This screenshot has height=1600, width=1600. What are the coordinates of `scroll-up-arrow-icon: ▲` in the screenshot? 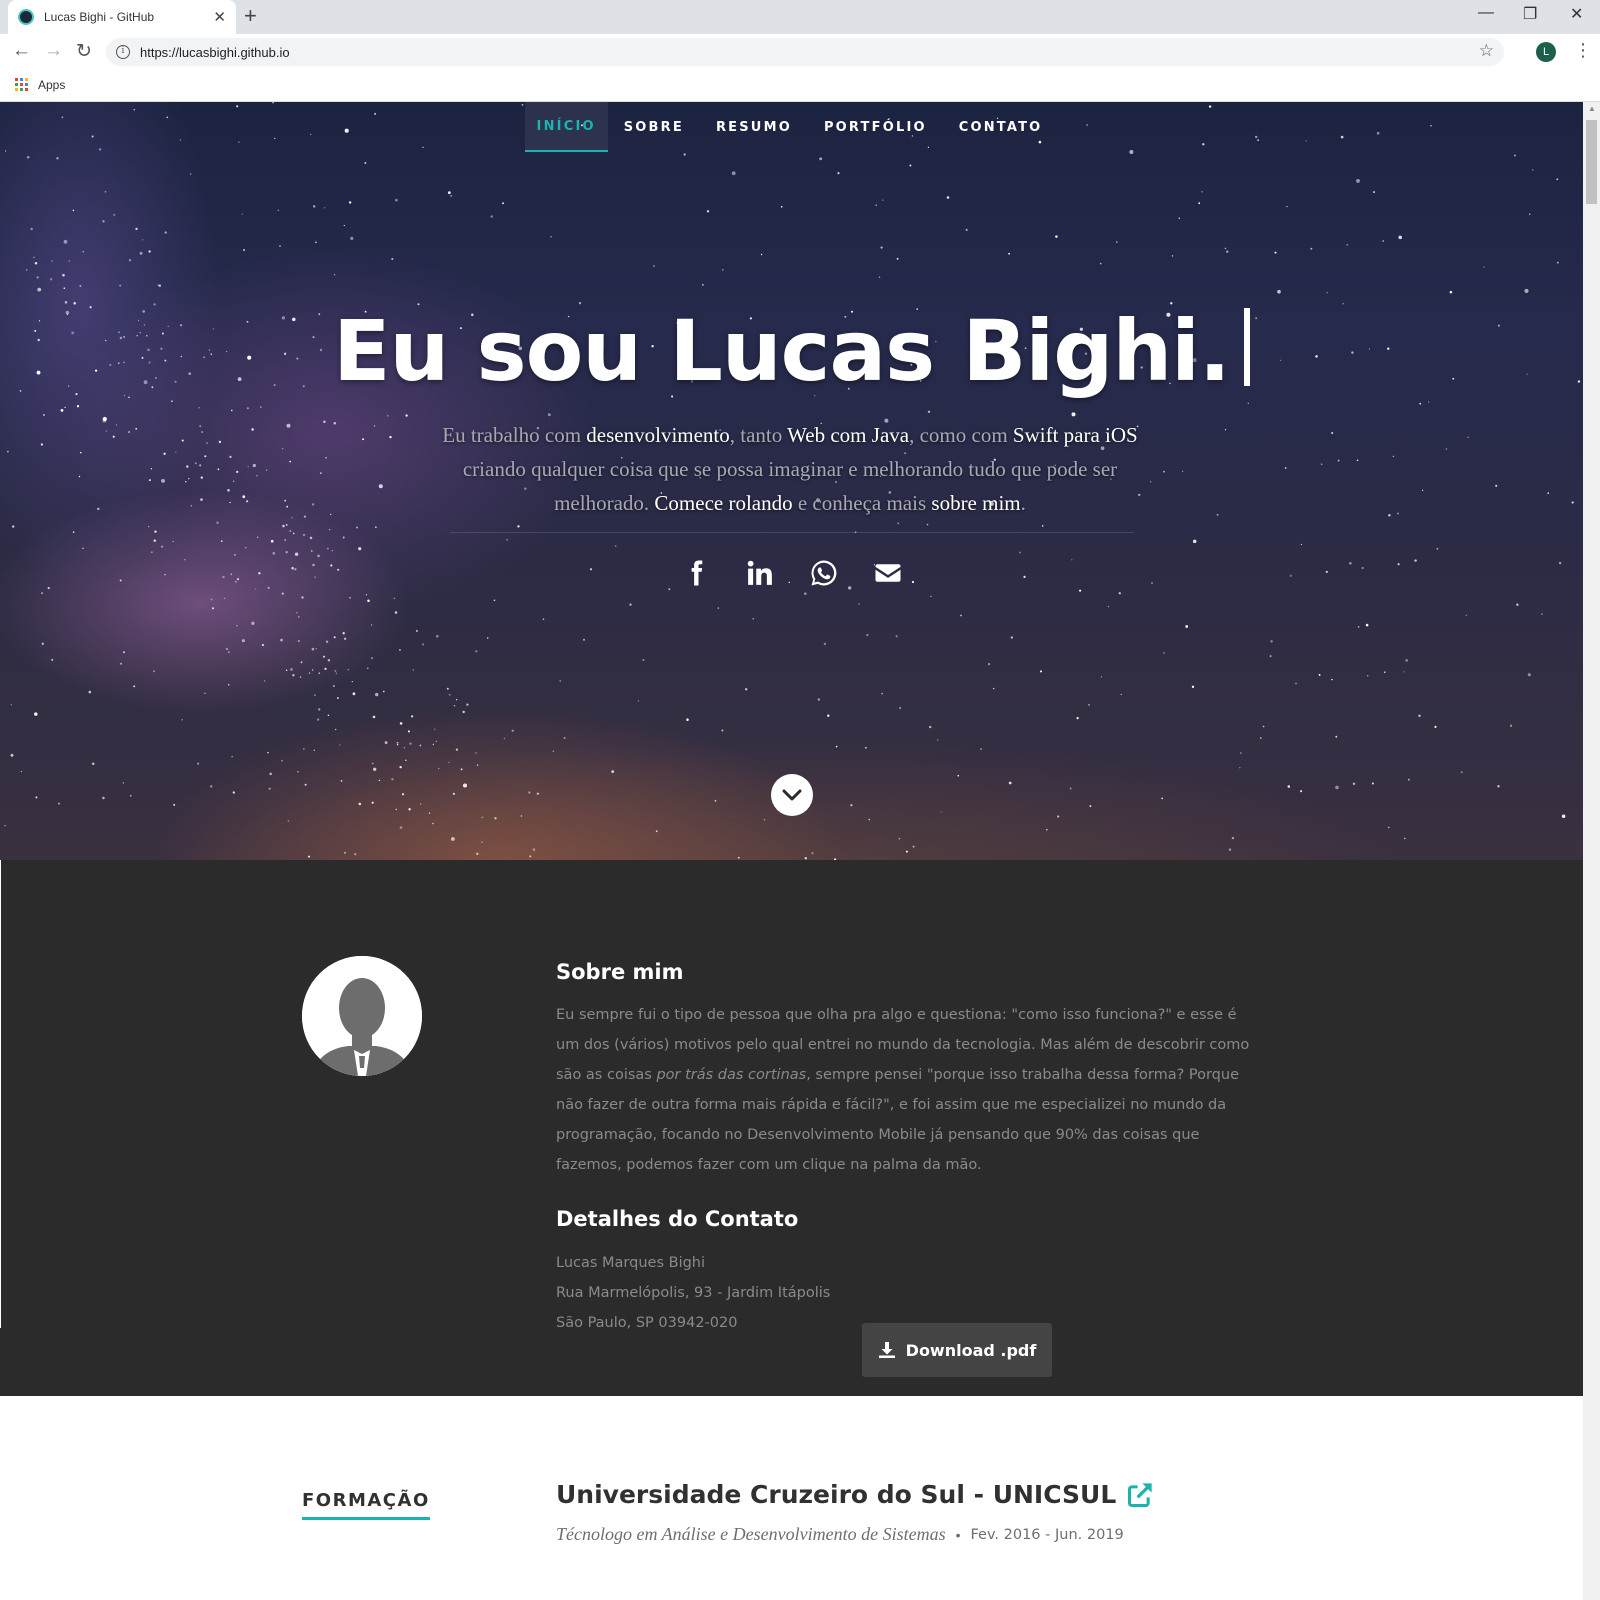 It's located at (1592, 108).